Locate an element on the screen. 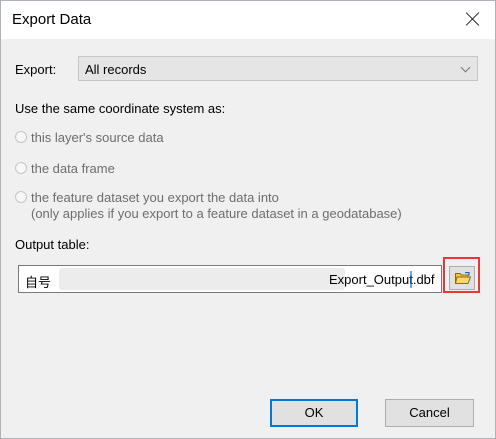  radio-label: the data frame is located at coordinates (73, 168).